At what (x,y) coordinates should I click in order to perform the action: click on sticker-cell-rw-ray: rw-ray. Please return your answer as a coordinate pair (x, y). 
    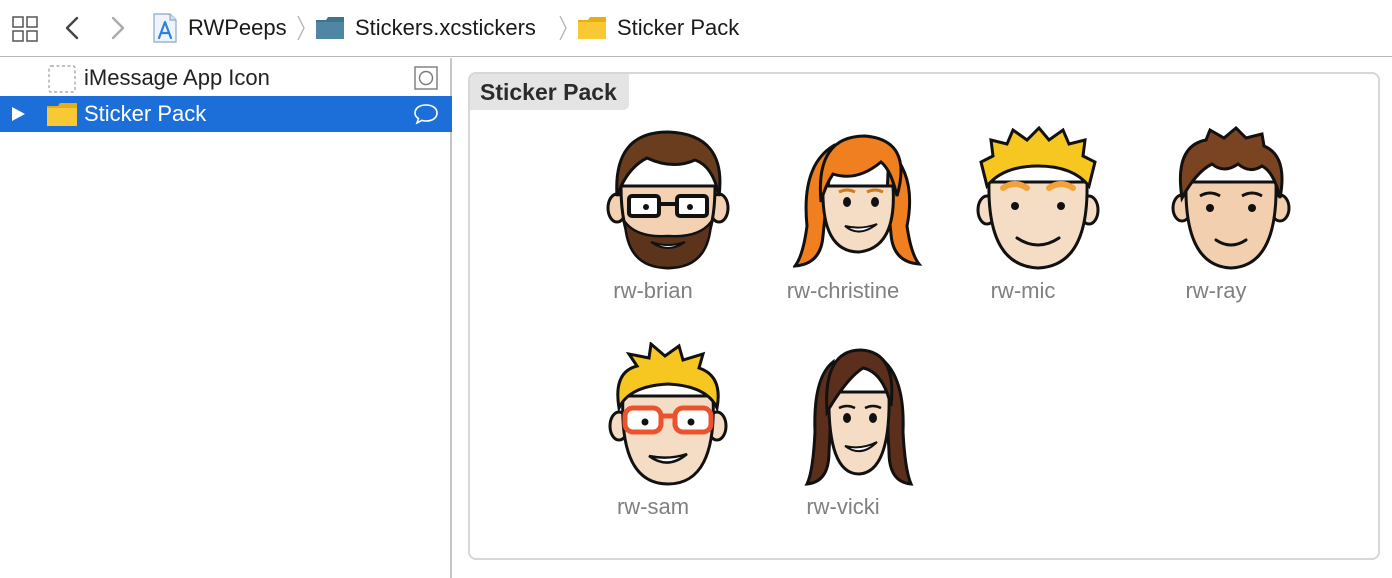
    Looking at the image, I should click on (1216, 226).